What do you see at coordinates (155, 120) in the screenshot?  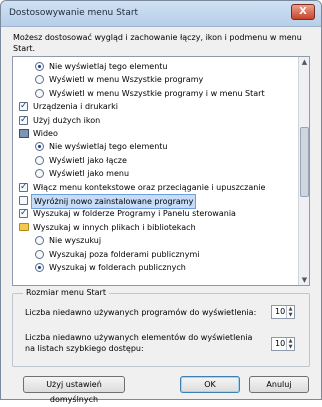 I see `list-item: Użyj dużych ikon` at bounding box center [155, 120].